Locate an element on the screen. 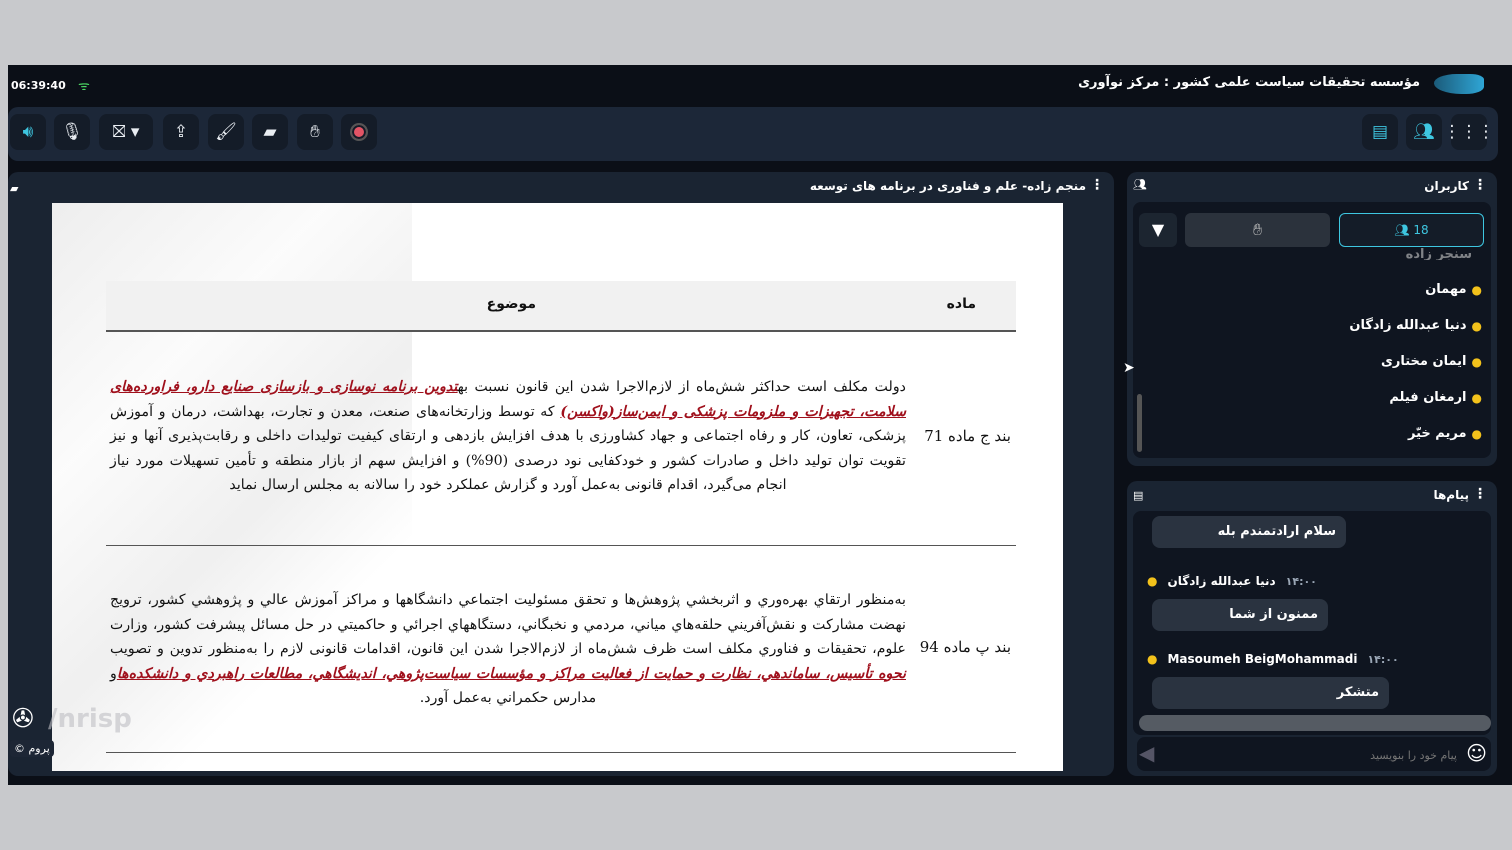  record-icon is located at coordinates (359, 132).